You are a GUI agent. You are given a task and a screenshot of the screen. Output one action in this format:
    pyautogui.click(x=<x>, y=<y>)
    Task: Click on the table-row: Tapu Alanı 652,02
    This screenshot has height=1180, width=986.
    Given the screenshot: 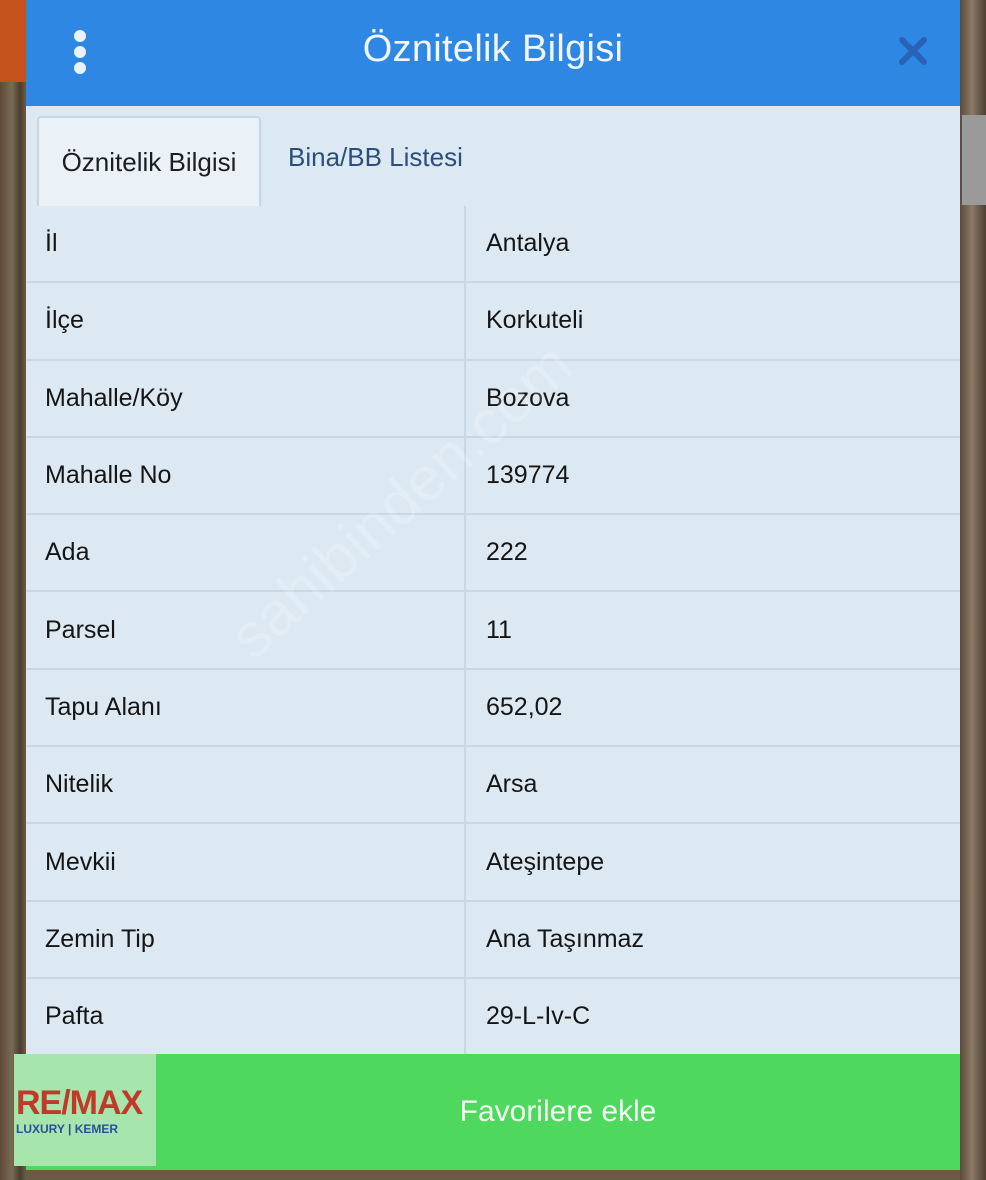 What is the action you would take?
    pyautogui.click(x=493, y=708)
    